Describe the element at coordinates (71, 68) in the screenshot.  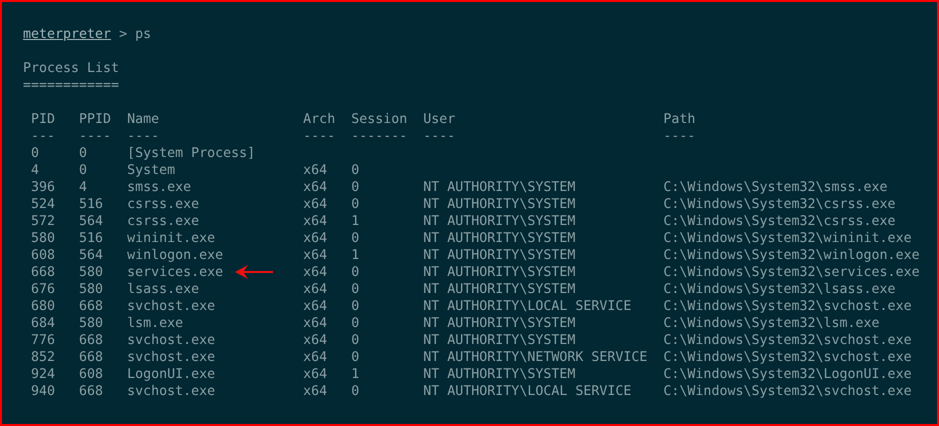
I see `section-title: Process List` at that location.